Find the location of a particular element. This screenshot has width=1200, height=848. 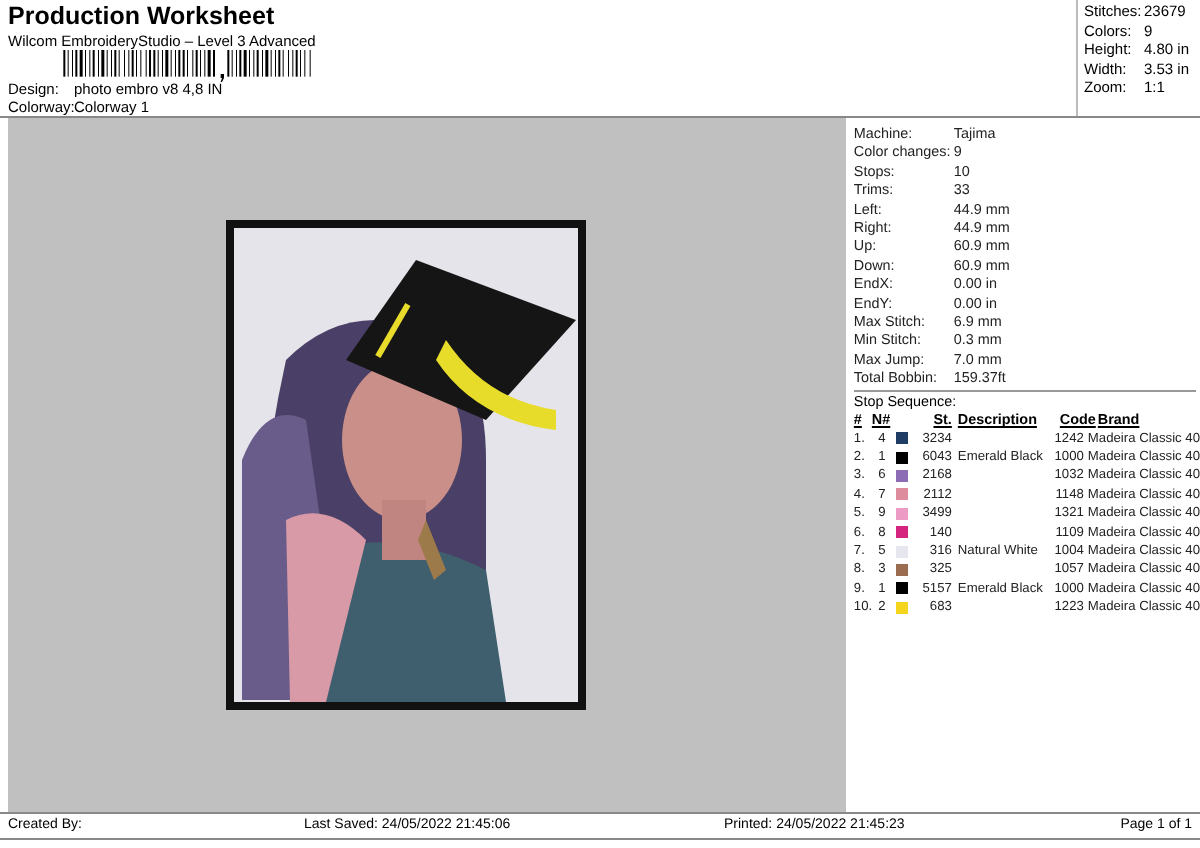

report-title: Production Worksheet is located at coordinates (142, 17).